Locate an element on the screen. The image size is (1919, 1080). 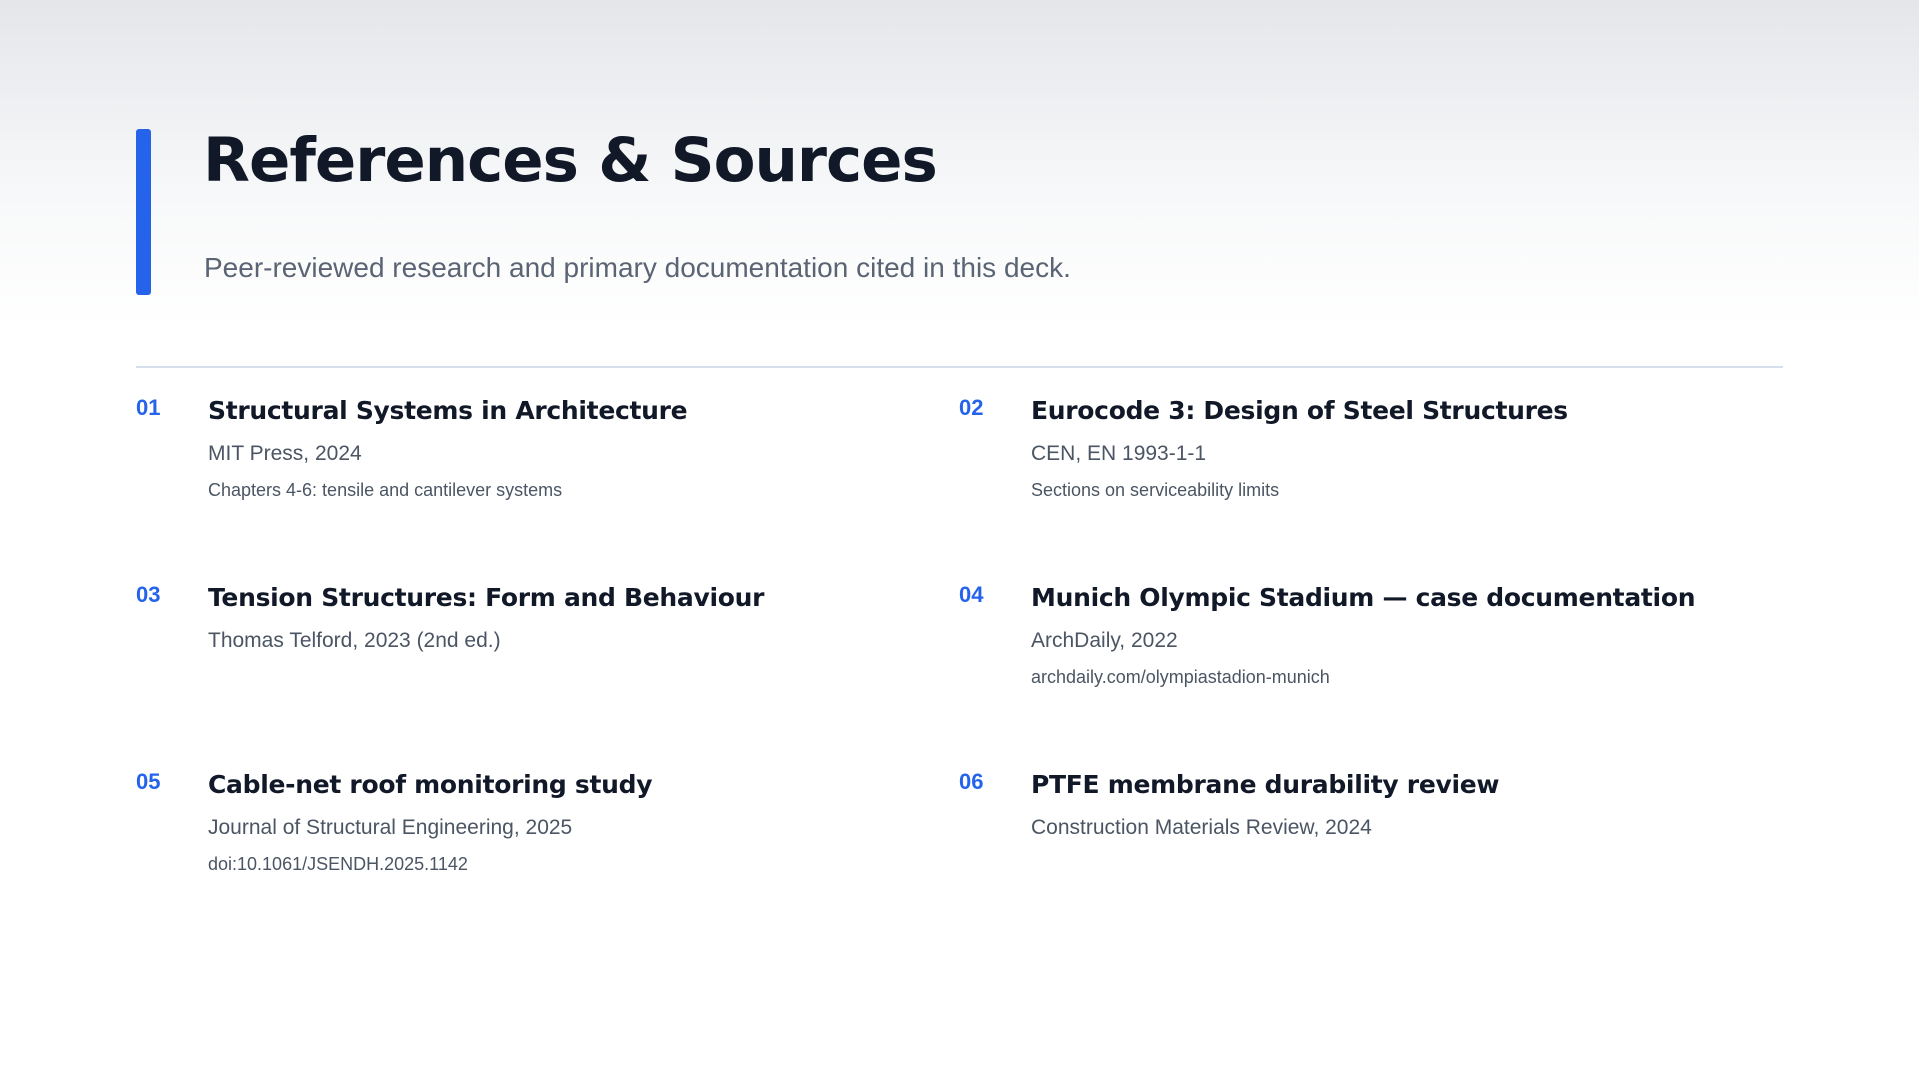
reference-publisher: MIT Press, 2024 is located at coordinates (285, 453).